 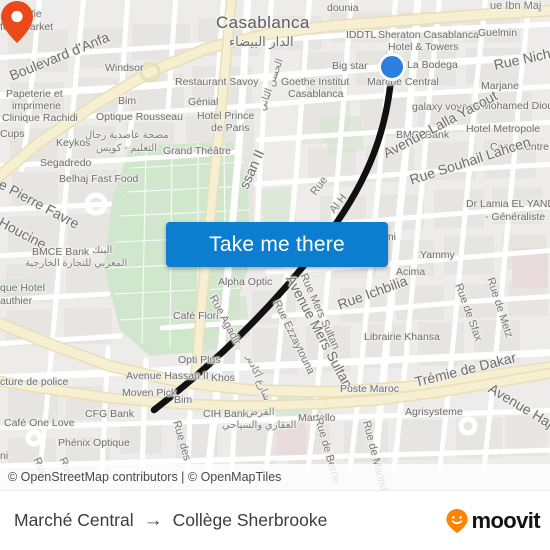 What do you see at coordinates (170, 521) in the screenshot?
I see `route-summary: Marché Central → Collège Sherbrooke` at bounding box center [170, 521].